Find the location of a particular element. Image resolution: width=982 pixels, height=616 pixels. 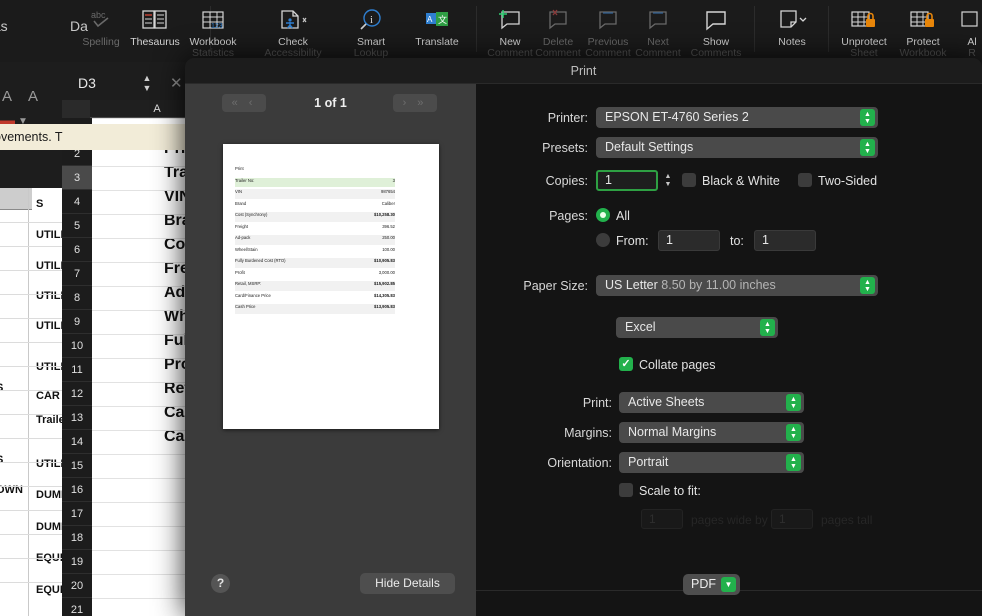

ribbon-button-notes: Notes is located at coordinates (792, 31).